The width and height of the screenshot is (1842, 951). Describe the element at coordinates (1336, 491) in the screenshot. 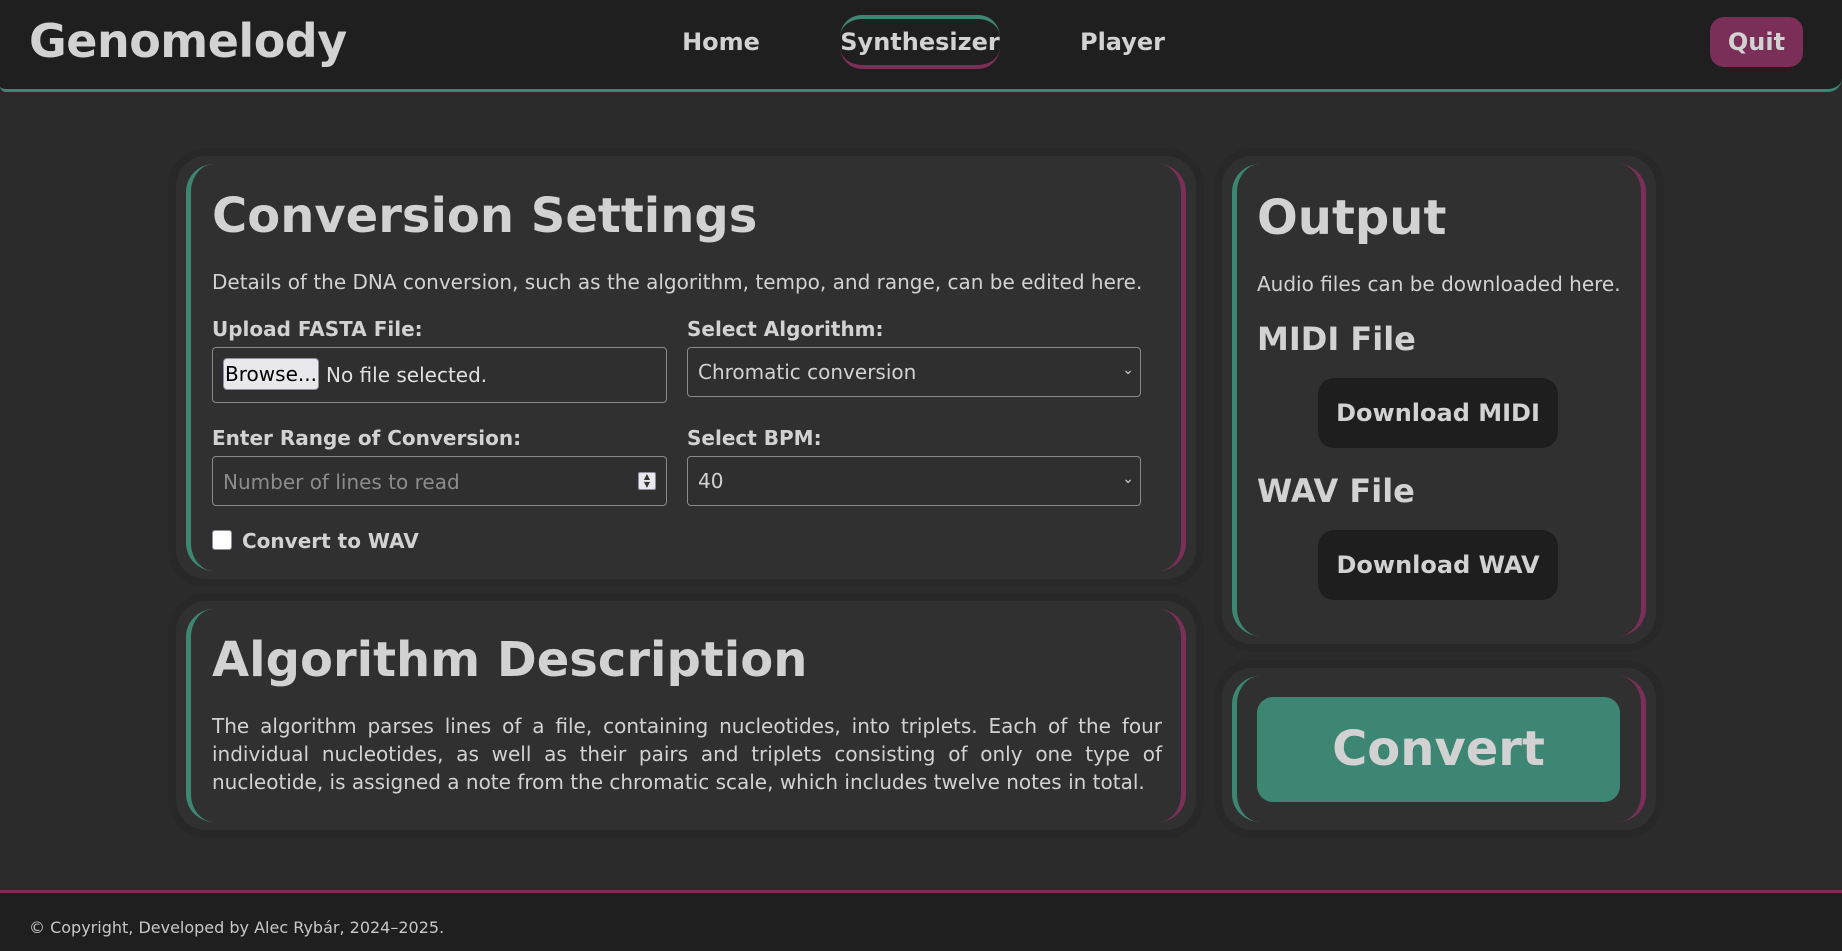

I see `wav-file-heading: WAV File` at that location.